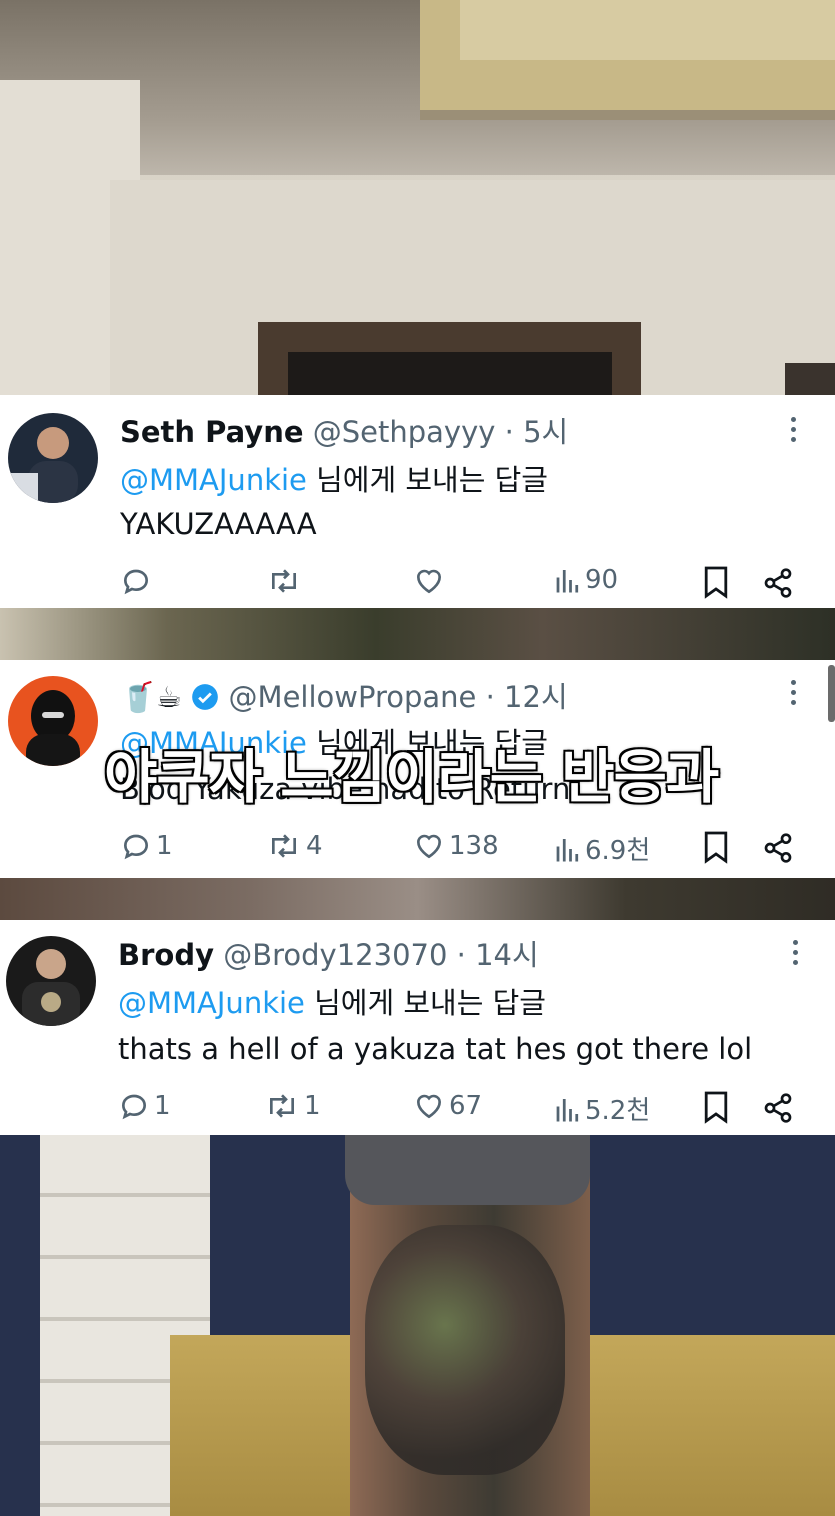  I want to click on retweet-button: 1, so click(292, 1106).